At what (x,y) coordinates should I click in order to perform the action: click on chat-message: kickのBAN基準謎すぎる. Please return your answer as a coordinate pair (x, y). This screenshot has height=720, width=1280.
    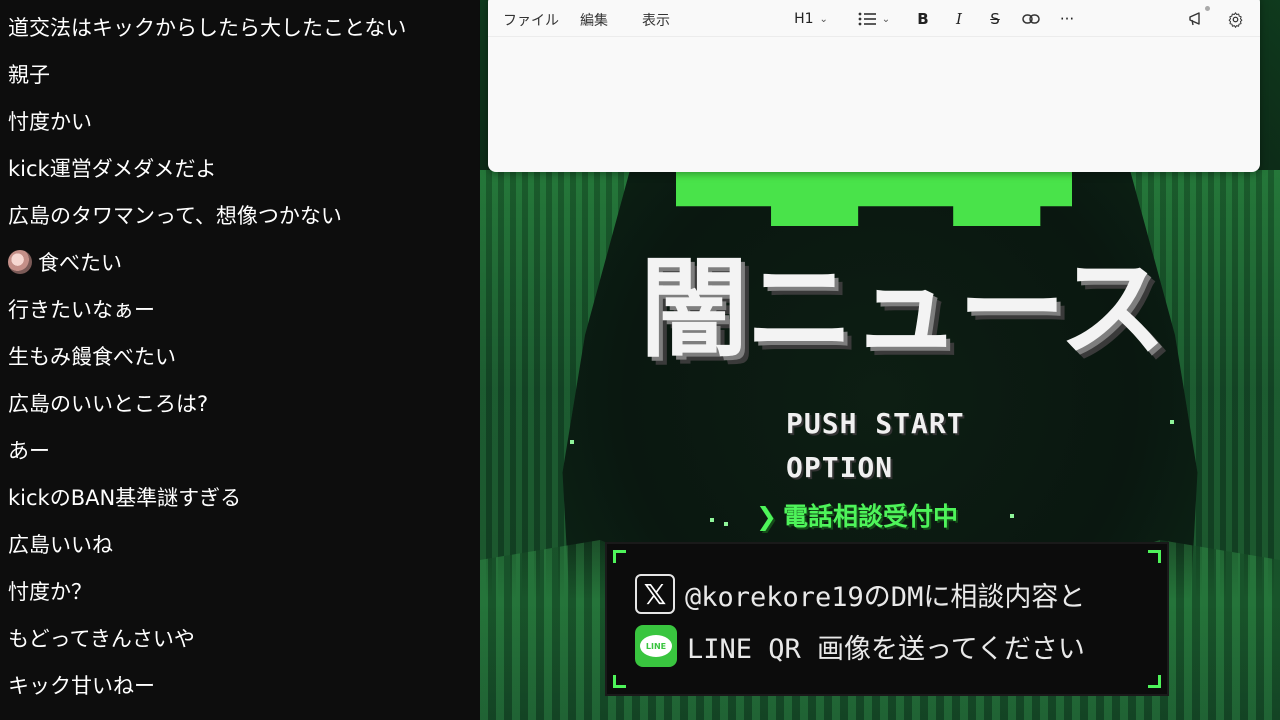
    Looking at the image, I should click on (125, 498).